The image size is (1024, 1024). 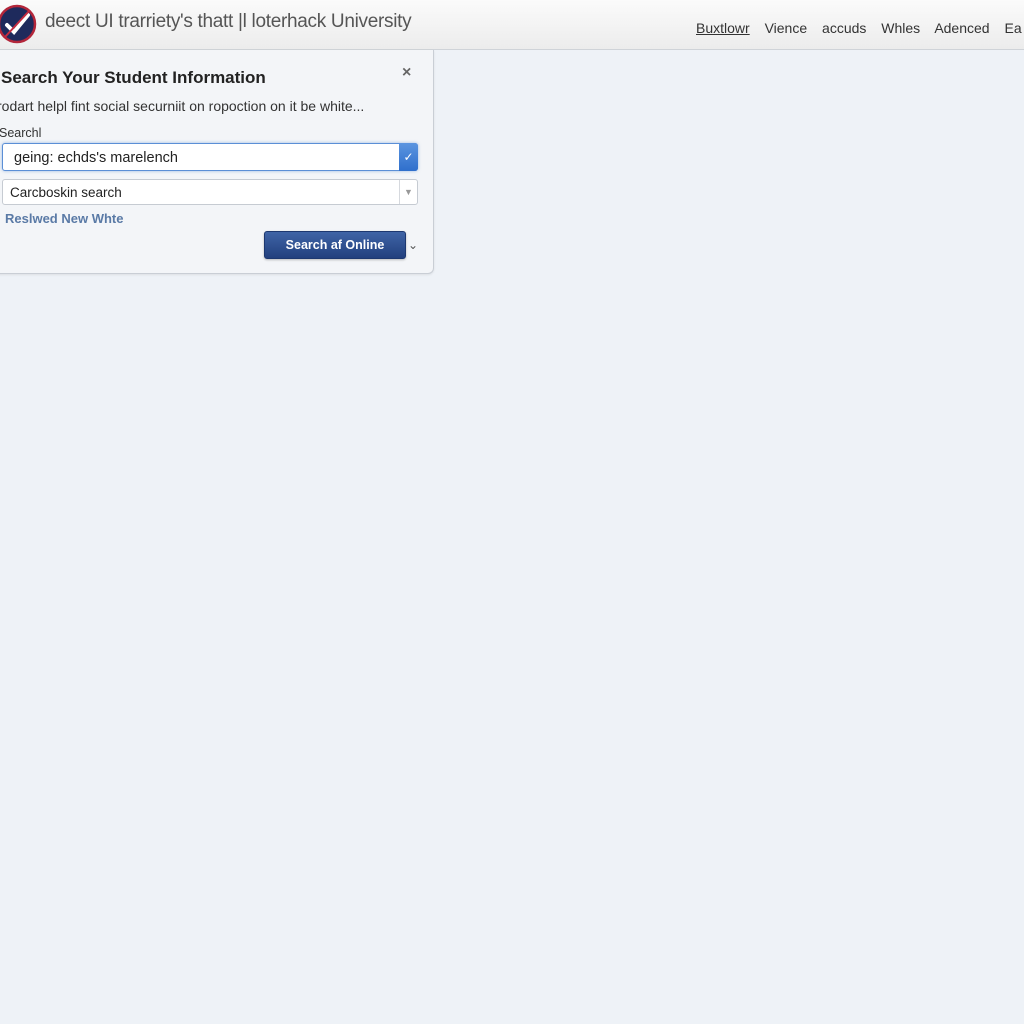 I want to click on close-icon: ×, so click(x=406, y=73).